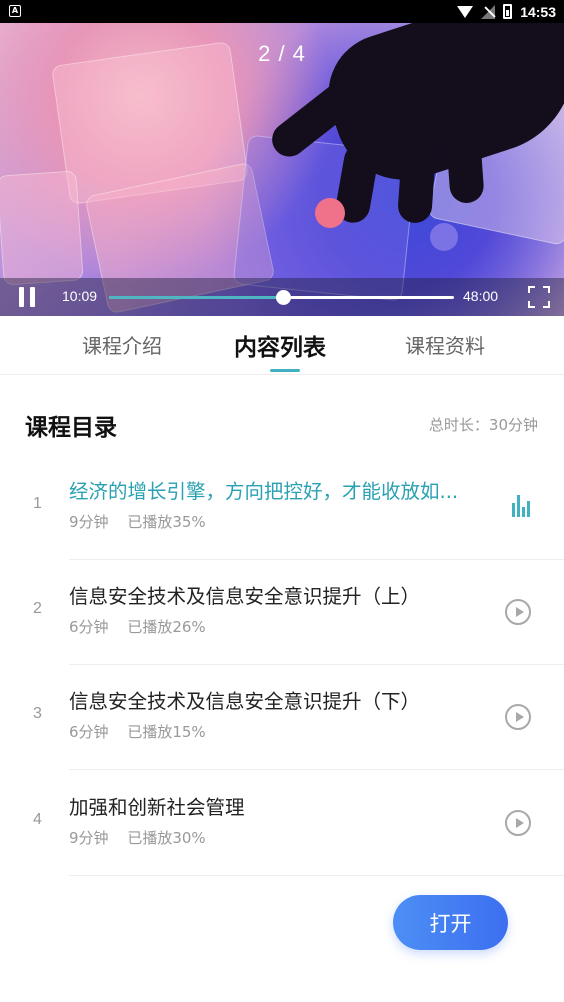  I want to click on wifi-icon, so click(465, 11).